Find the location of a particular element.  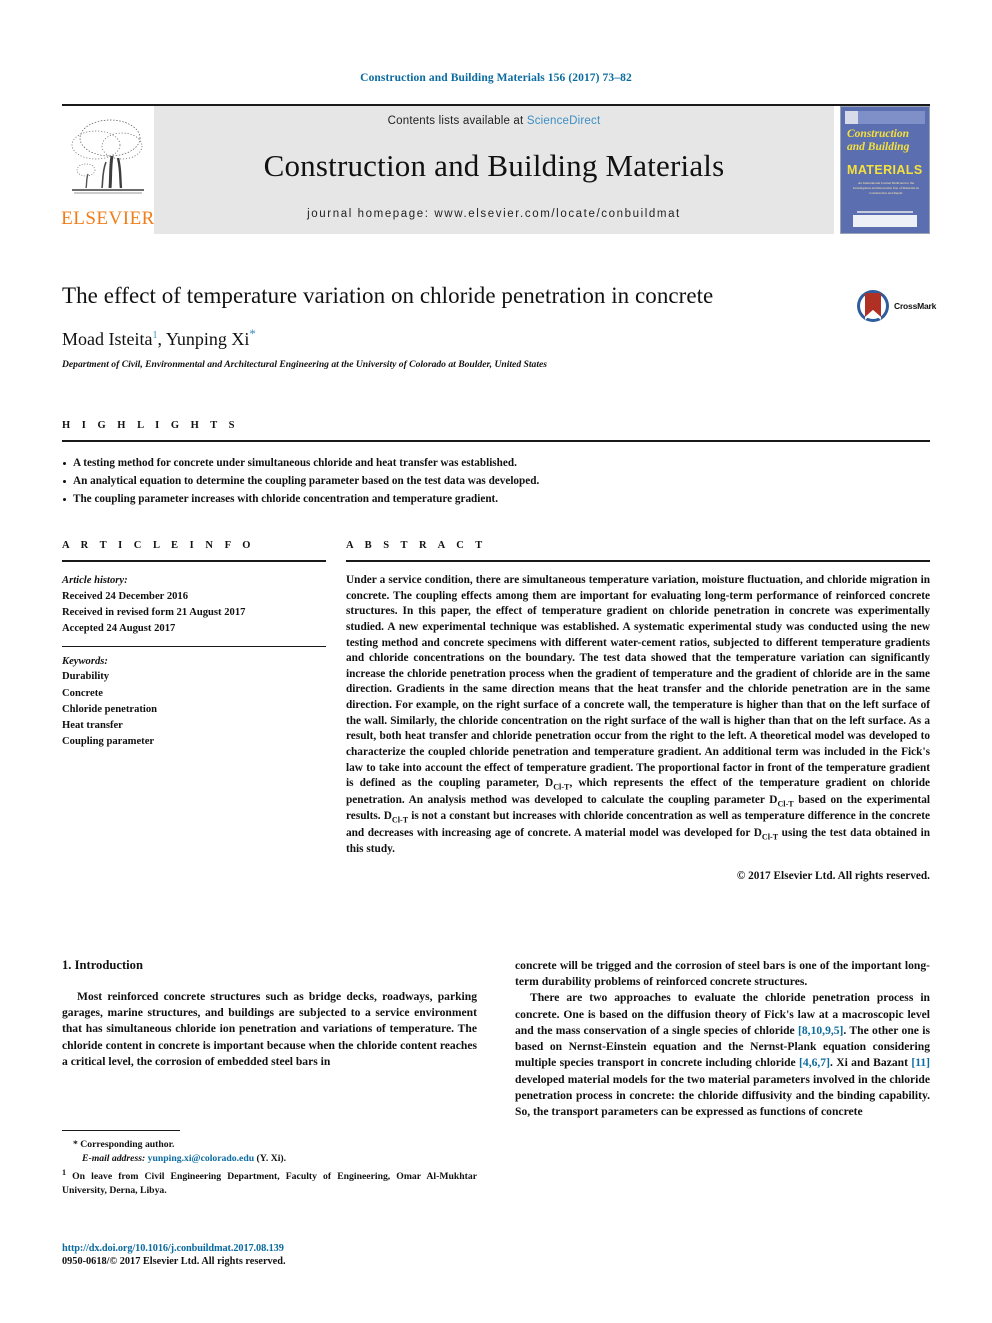

history-revised: Received in revised form 21 August 2017 is located at coordinates (154, 612).